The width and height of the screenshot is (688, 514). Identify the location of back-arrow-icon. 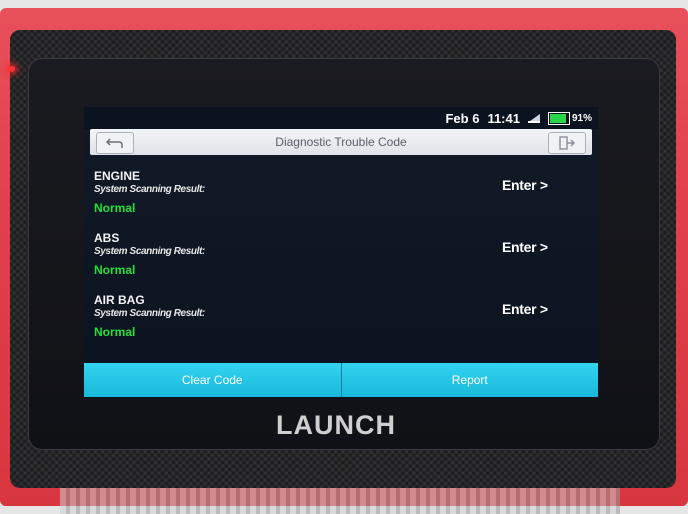
(114, 143).